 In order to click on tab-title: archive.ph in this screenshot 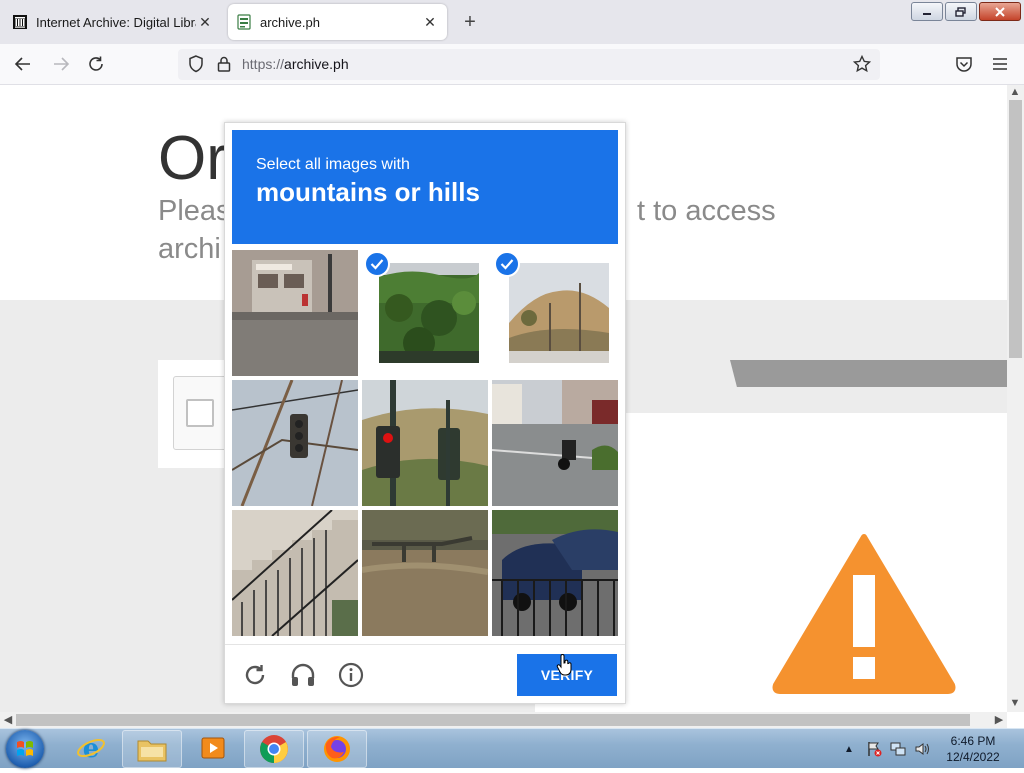, I will do `click(290, 22)`.